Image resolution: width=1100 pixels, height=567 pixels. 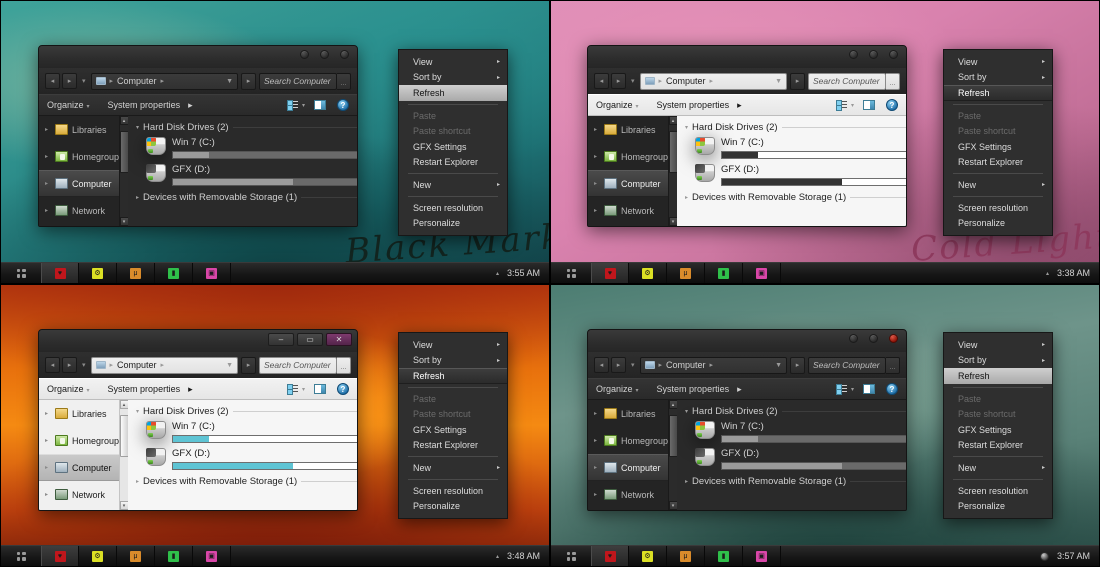 I want to click on window-controls, so click(x=873, y=338).